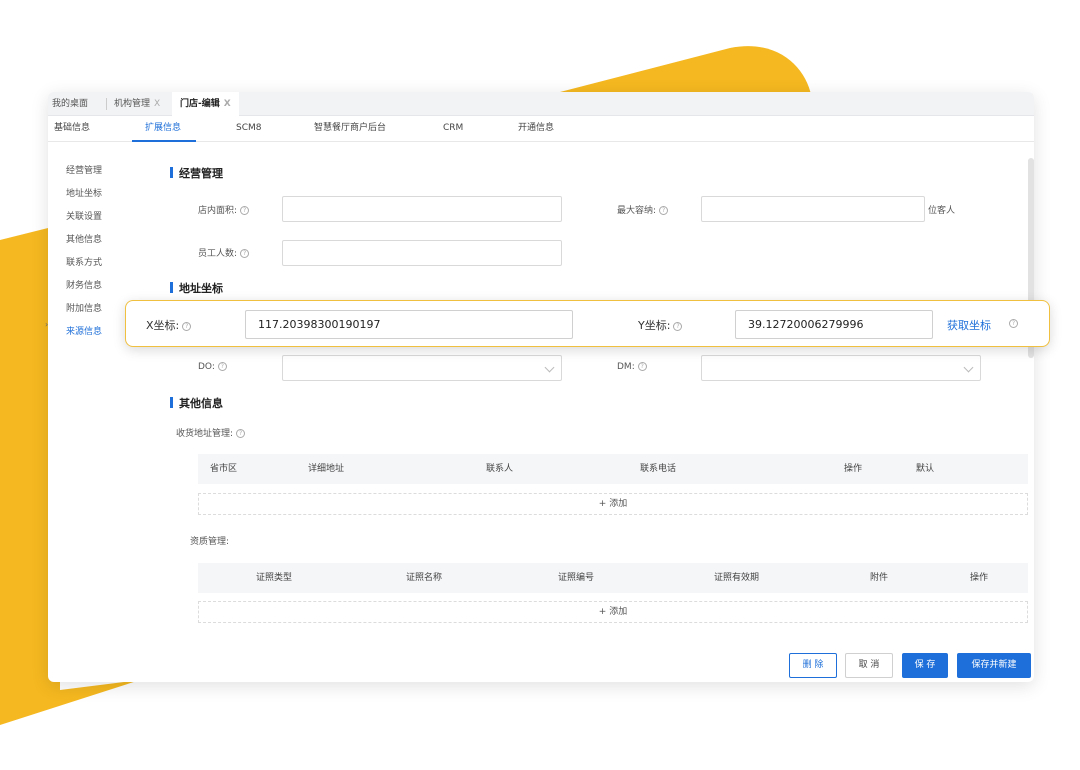 The height and width of the screenshot is (770, 1080). What do you see at coordinates (169, 325) in the screenshot?
I see `x-coordinate-label: X坐标:?` at bounding box center [169, 325].